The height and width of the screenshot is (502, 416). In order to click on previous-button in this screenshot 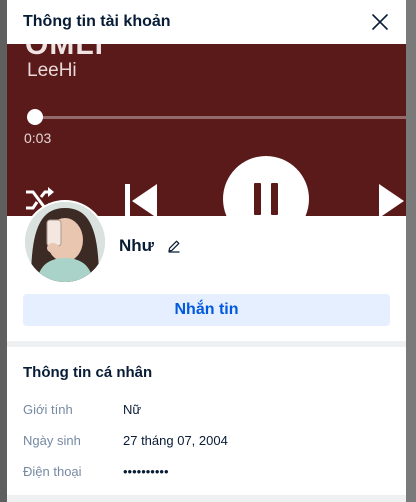, I will do `click(141, 199)`.